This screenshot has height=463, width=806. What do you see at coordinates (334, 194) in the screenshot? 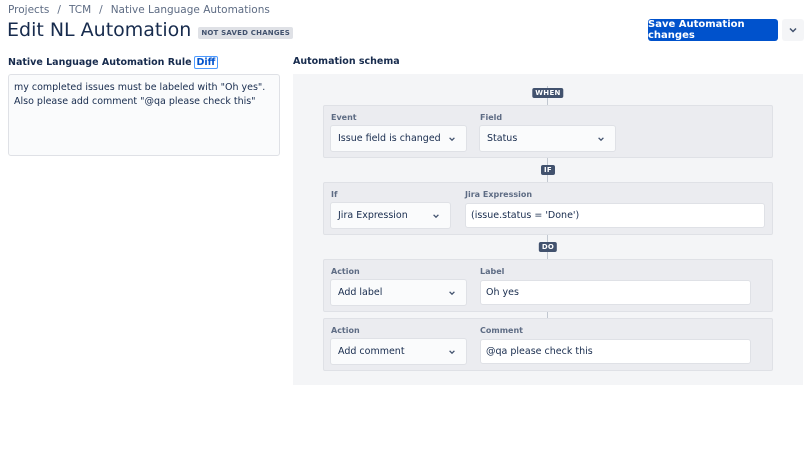
I see `if-label: If` at bounding box center [334, 194].